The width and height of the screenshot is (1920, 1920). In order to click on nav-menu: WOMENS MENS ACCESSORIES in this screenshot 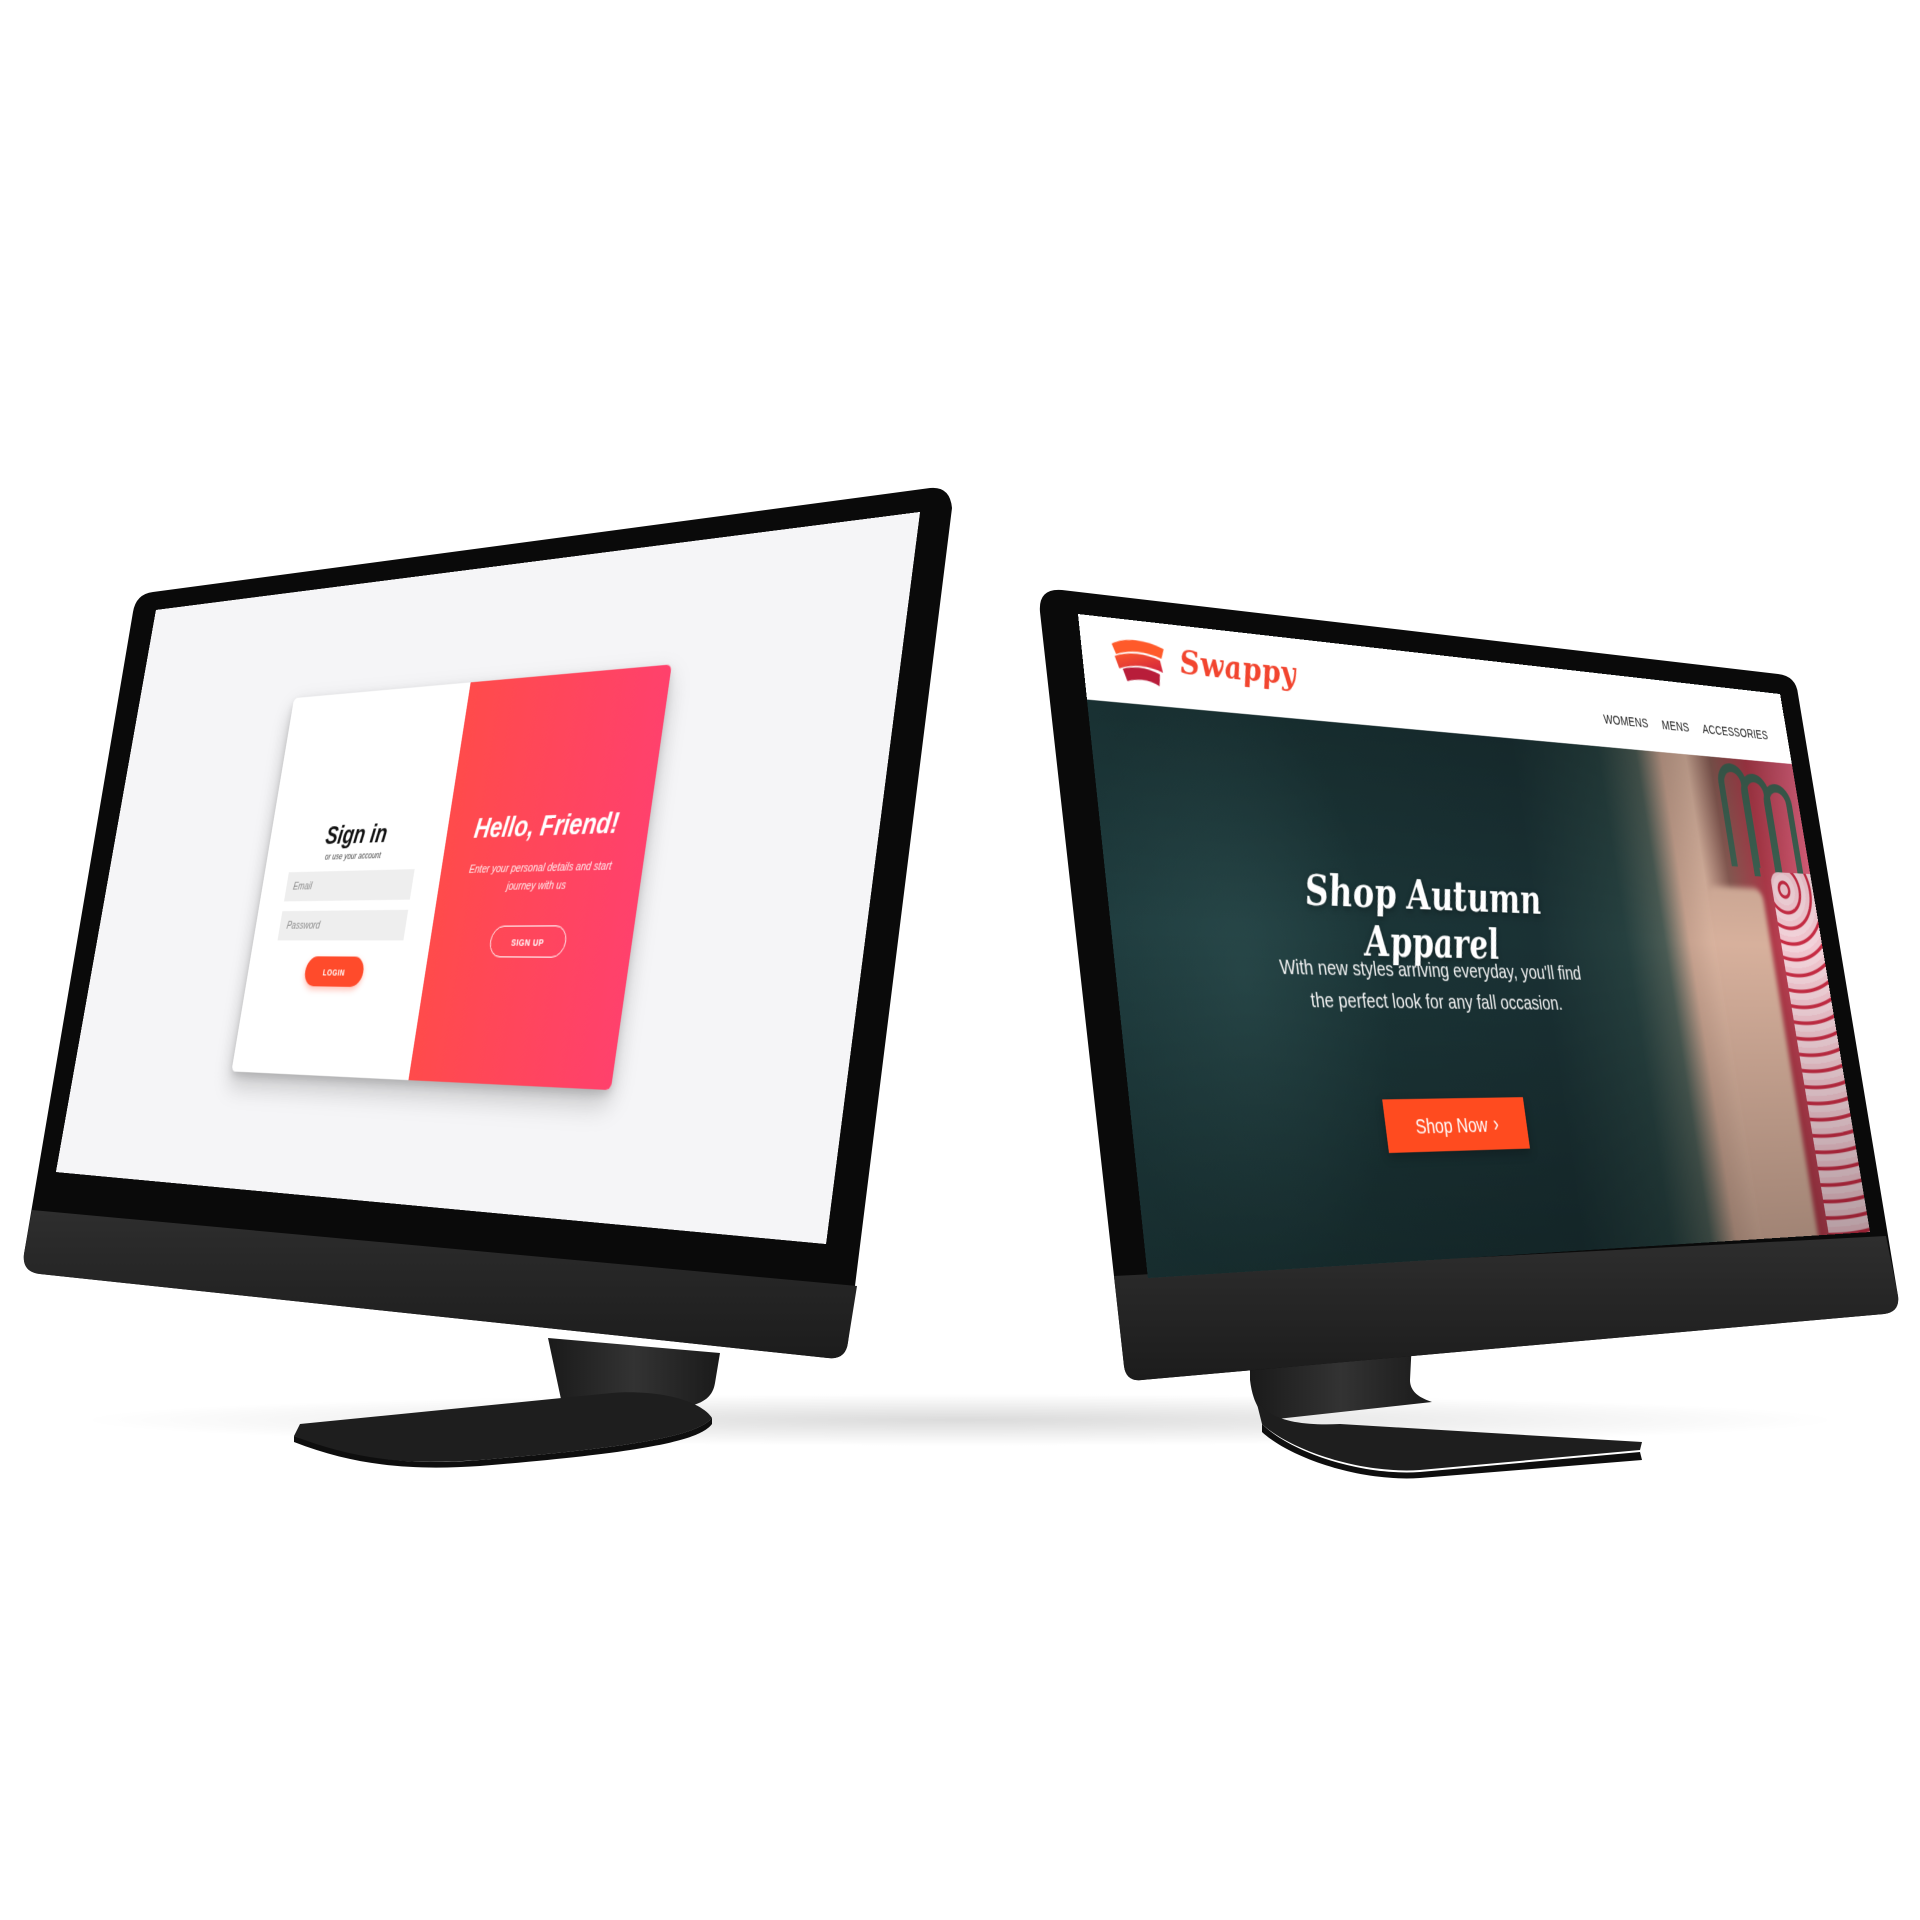, I will do `click(1685, 727)`.